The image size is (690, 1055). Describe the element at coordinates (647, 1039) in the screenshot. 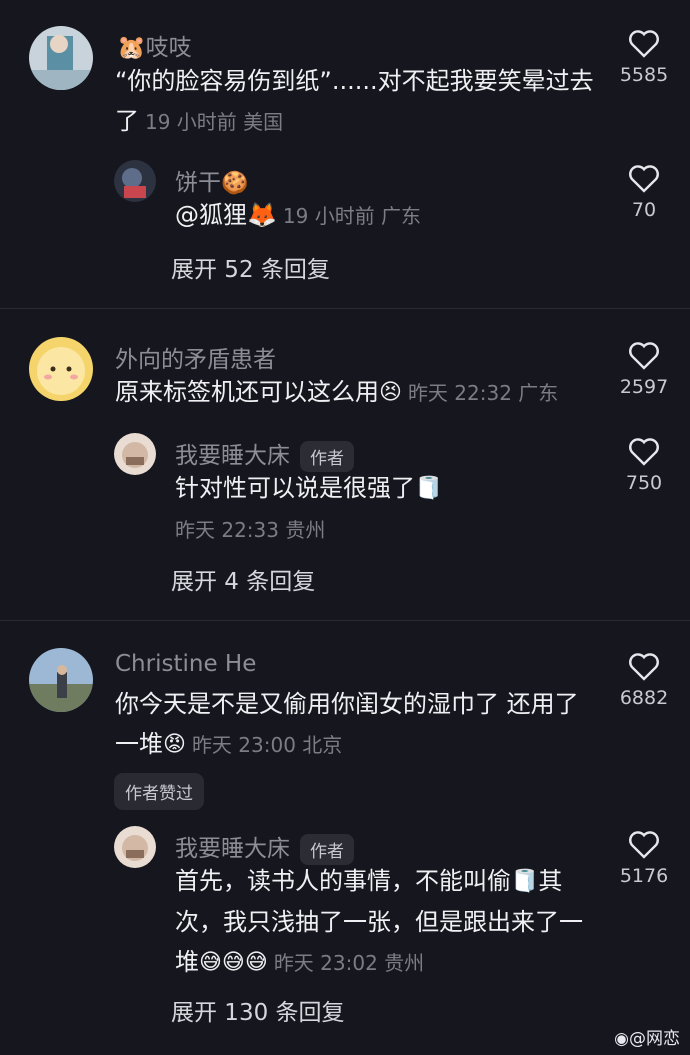

I see `watermark: ◉@网恋` at that location.